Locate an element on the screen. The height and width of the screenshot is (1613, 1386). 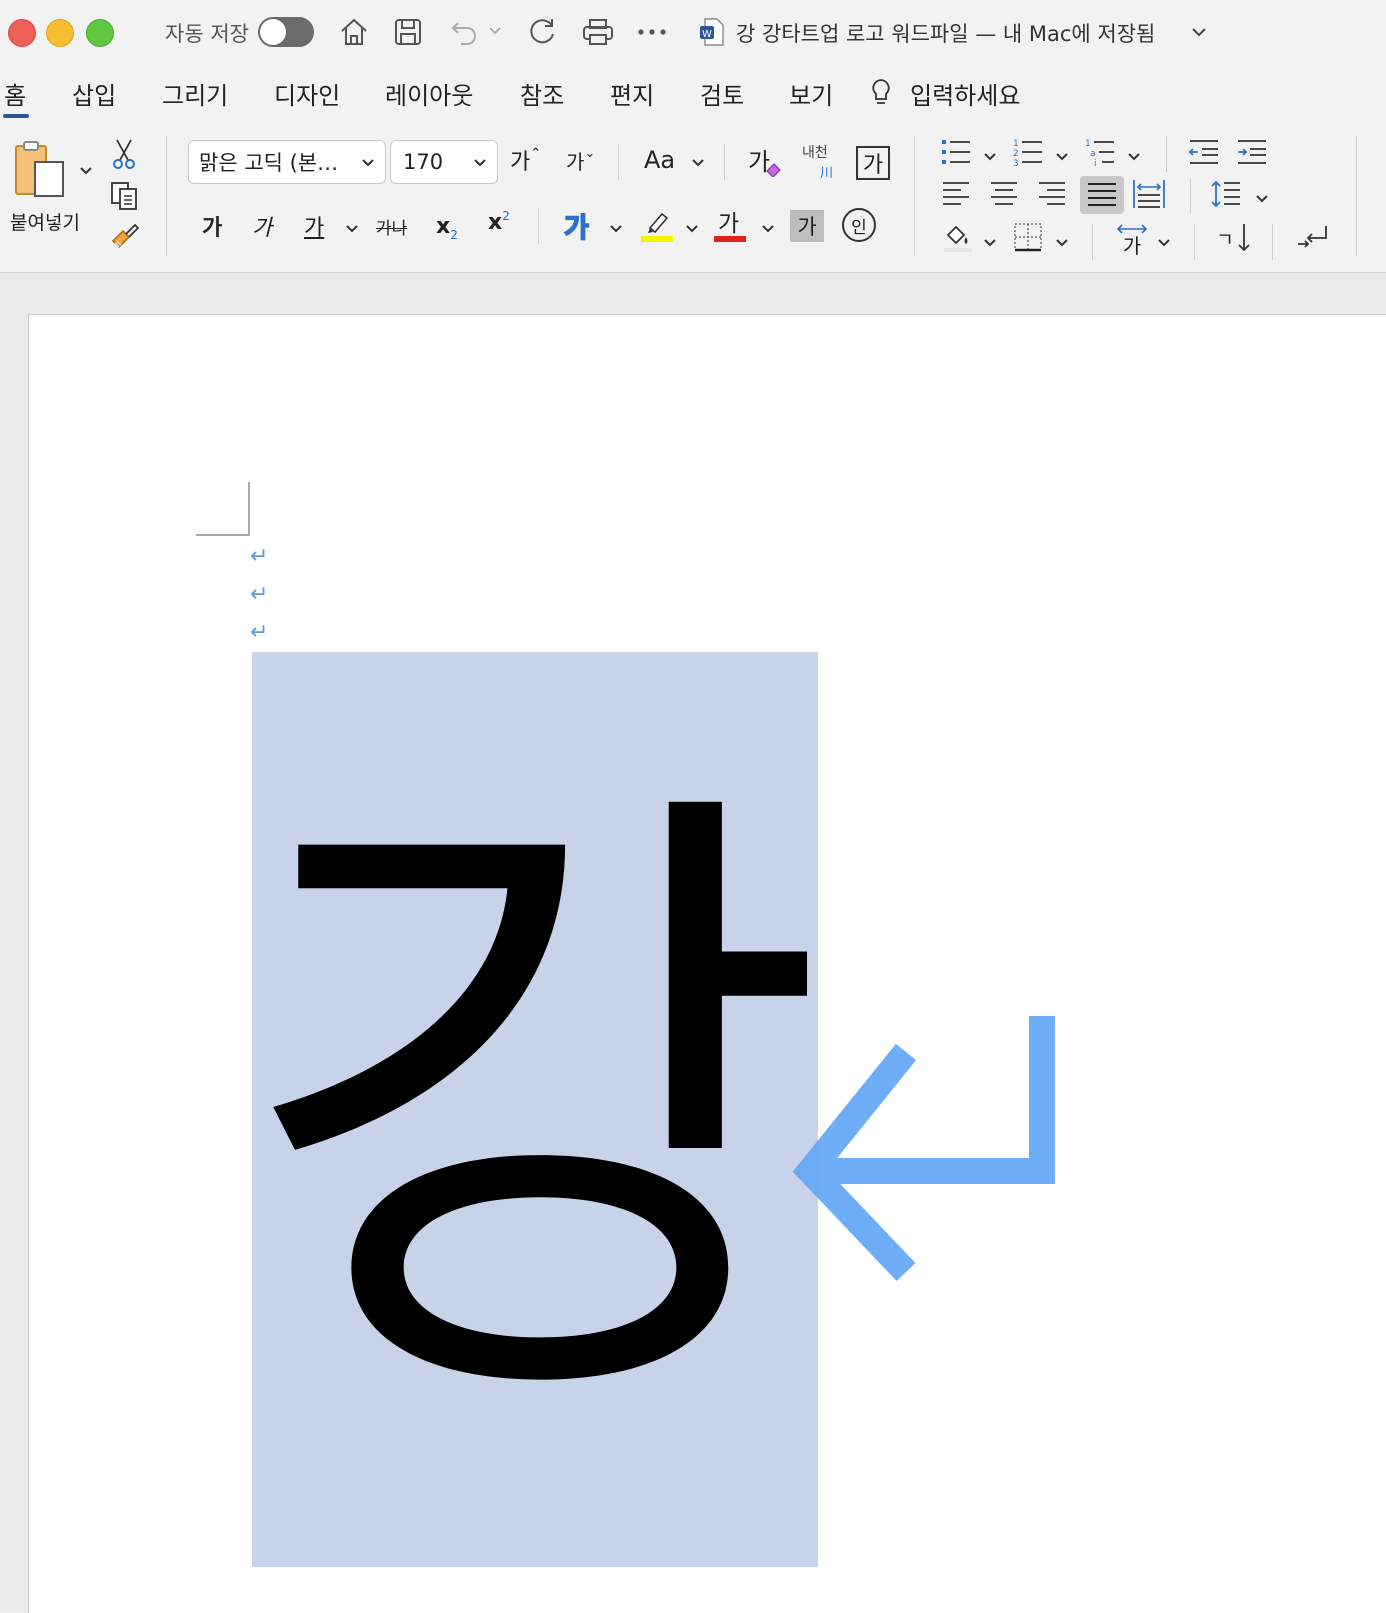
tab-review: 검토 is located at coordinates (722, 93).